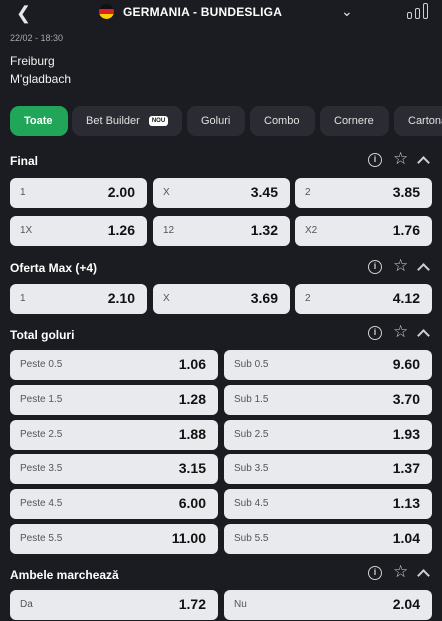 Image resolution: width=442 pixels, height=621 pixels. What do you see at coordinates (251, 468) in the screenshot?
I see `odd-label: Sub 3.5` at bounding box center [251, 468].